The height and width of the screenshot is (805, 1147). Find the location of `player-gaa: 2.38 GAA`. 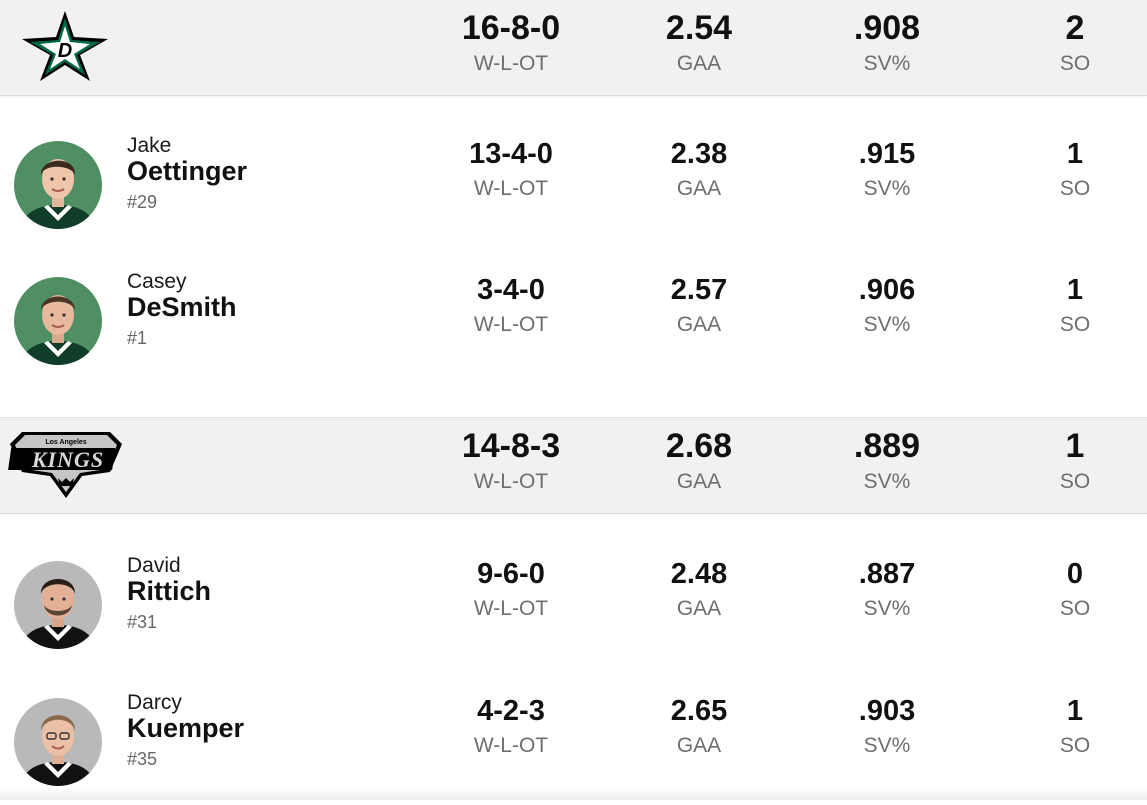

player-gaa: 2.38 GAA is located at coordinates (699, 170).